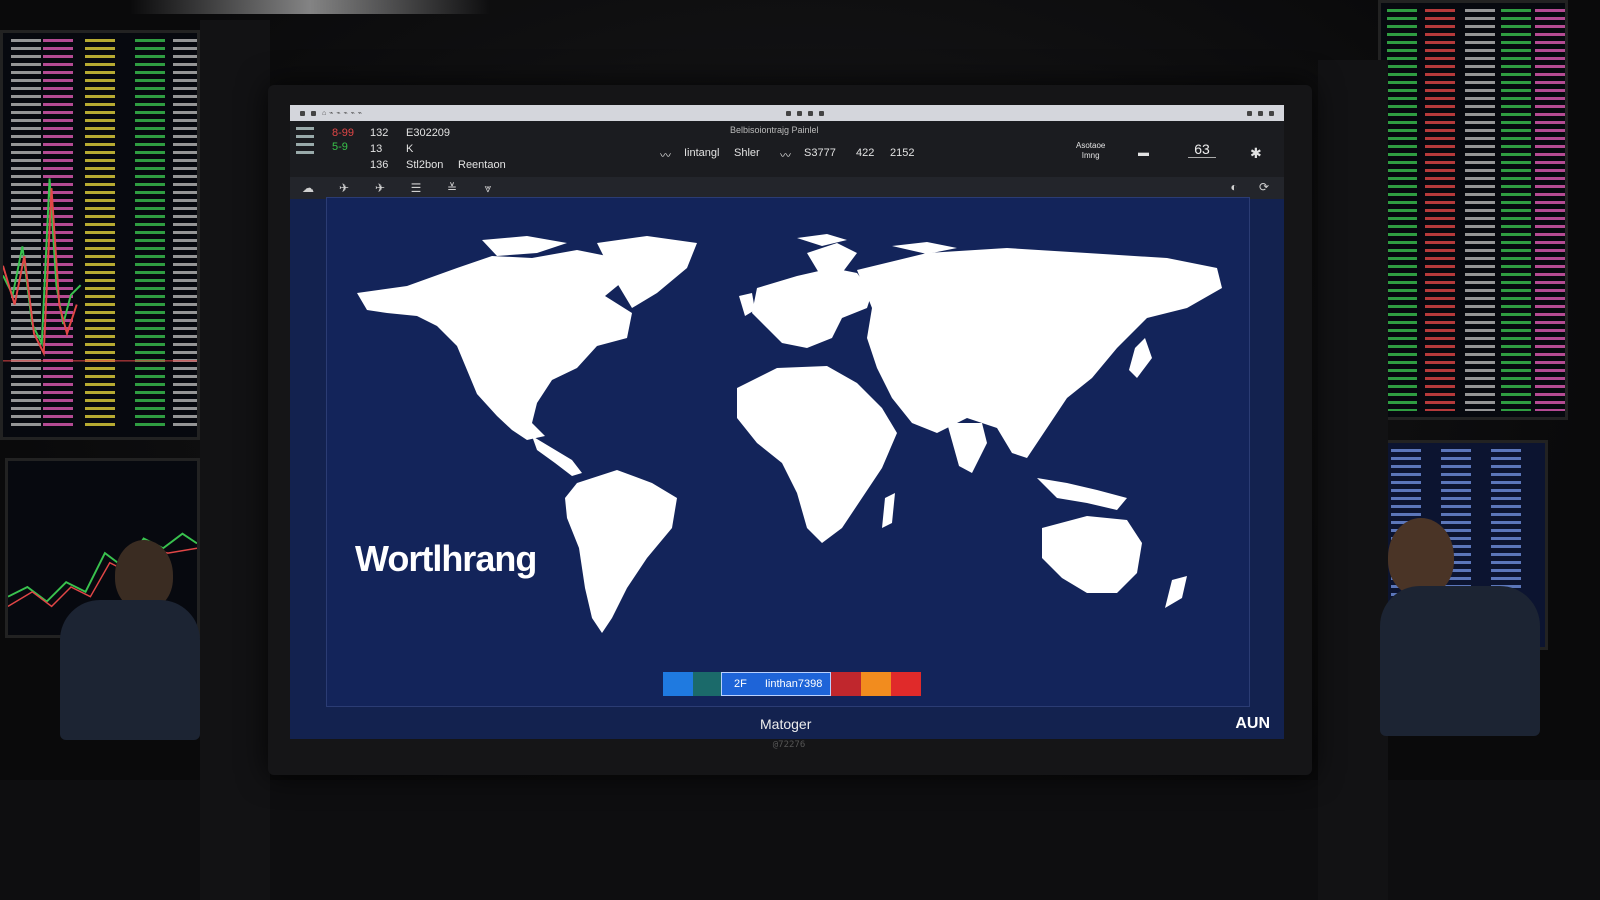  I want to click on minimize-icon, so click(1249, 113).